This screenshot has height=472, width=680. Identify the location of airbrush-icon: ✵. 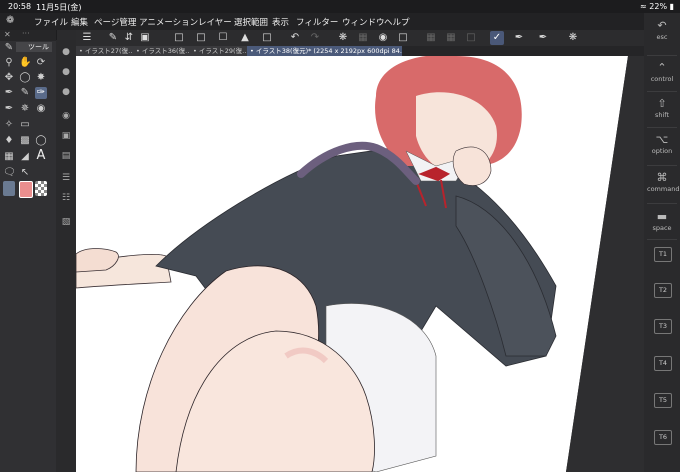
(25, 109).